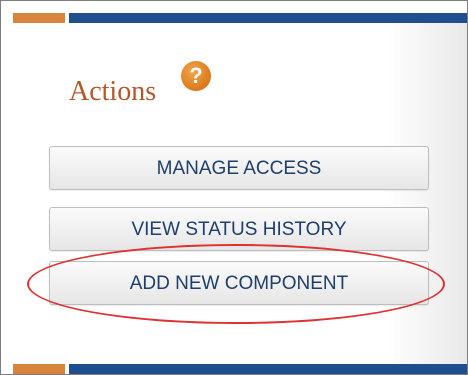 The width and height of the screenshot is (468, 375). I want to click on top-accent-bar-orange, so click(39, 18).